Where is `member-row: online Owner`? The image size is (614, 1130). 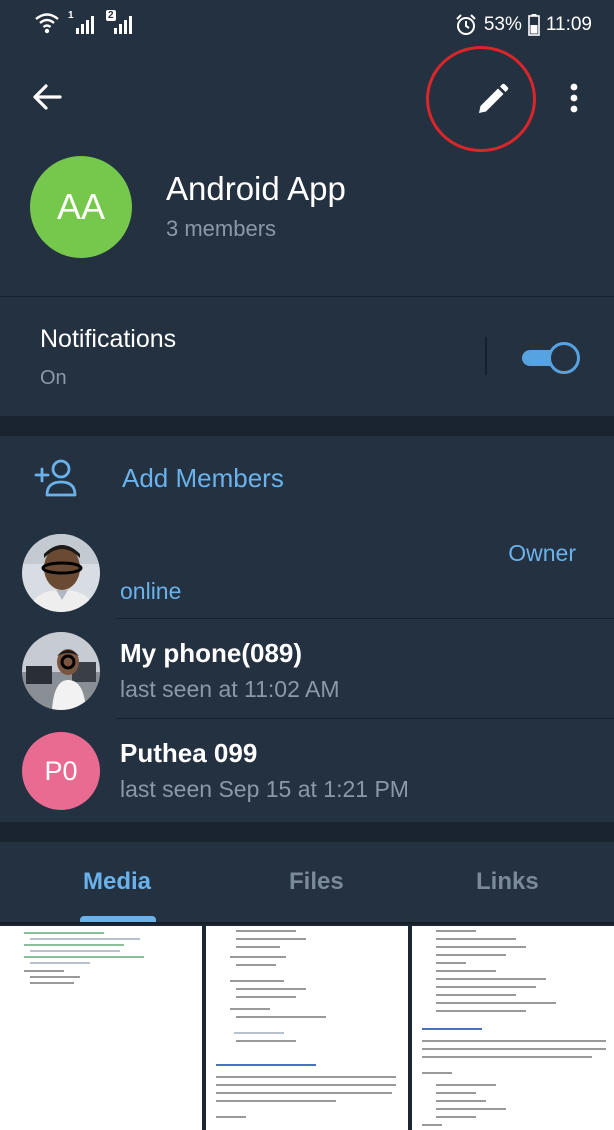
member-row: online Owner is located at coordinates (307, 575).